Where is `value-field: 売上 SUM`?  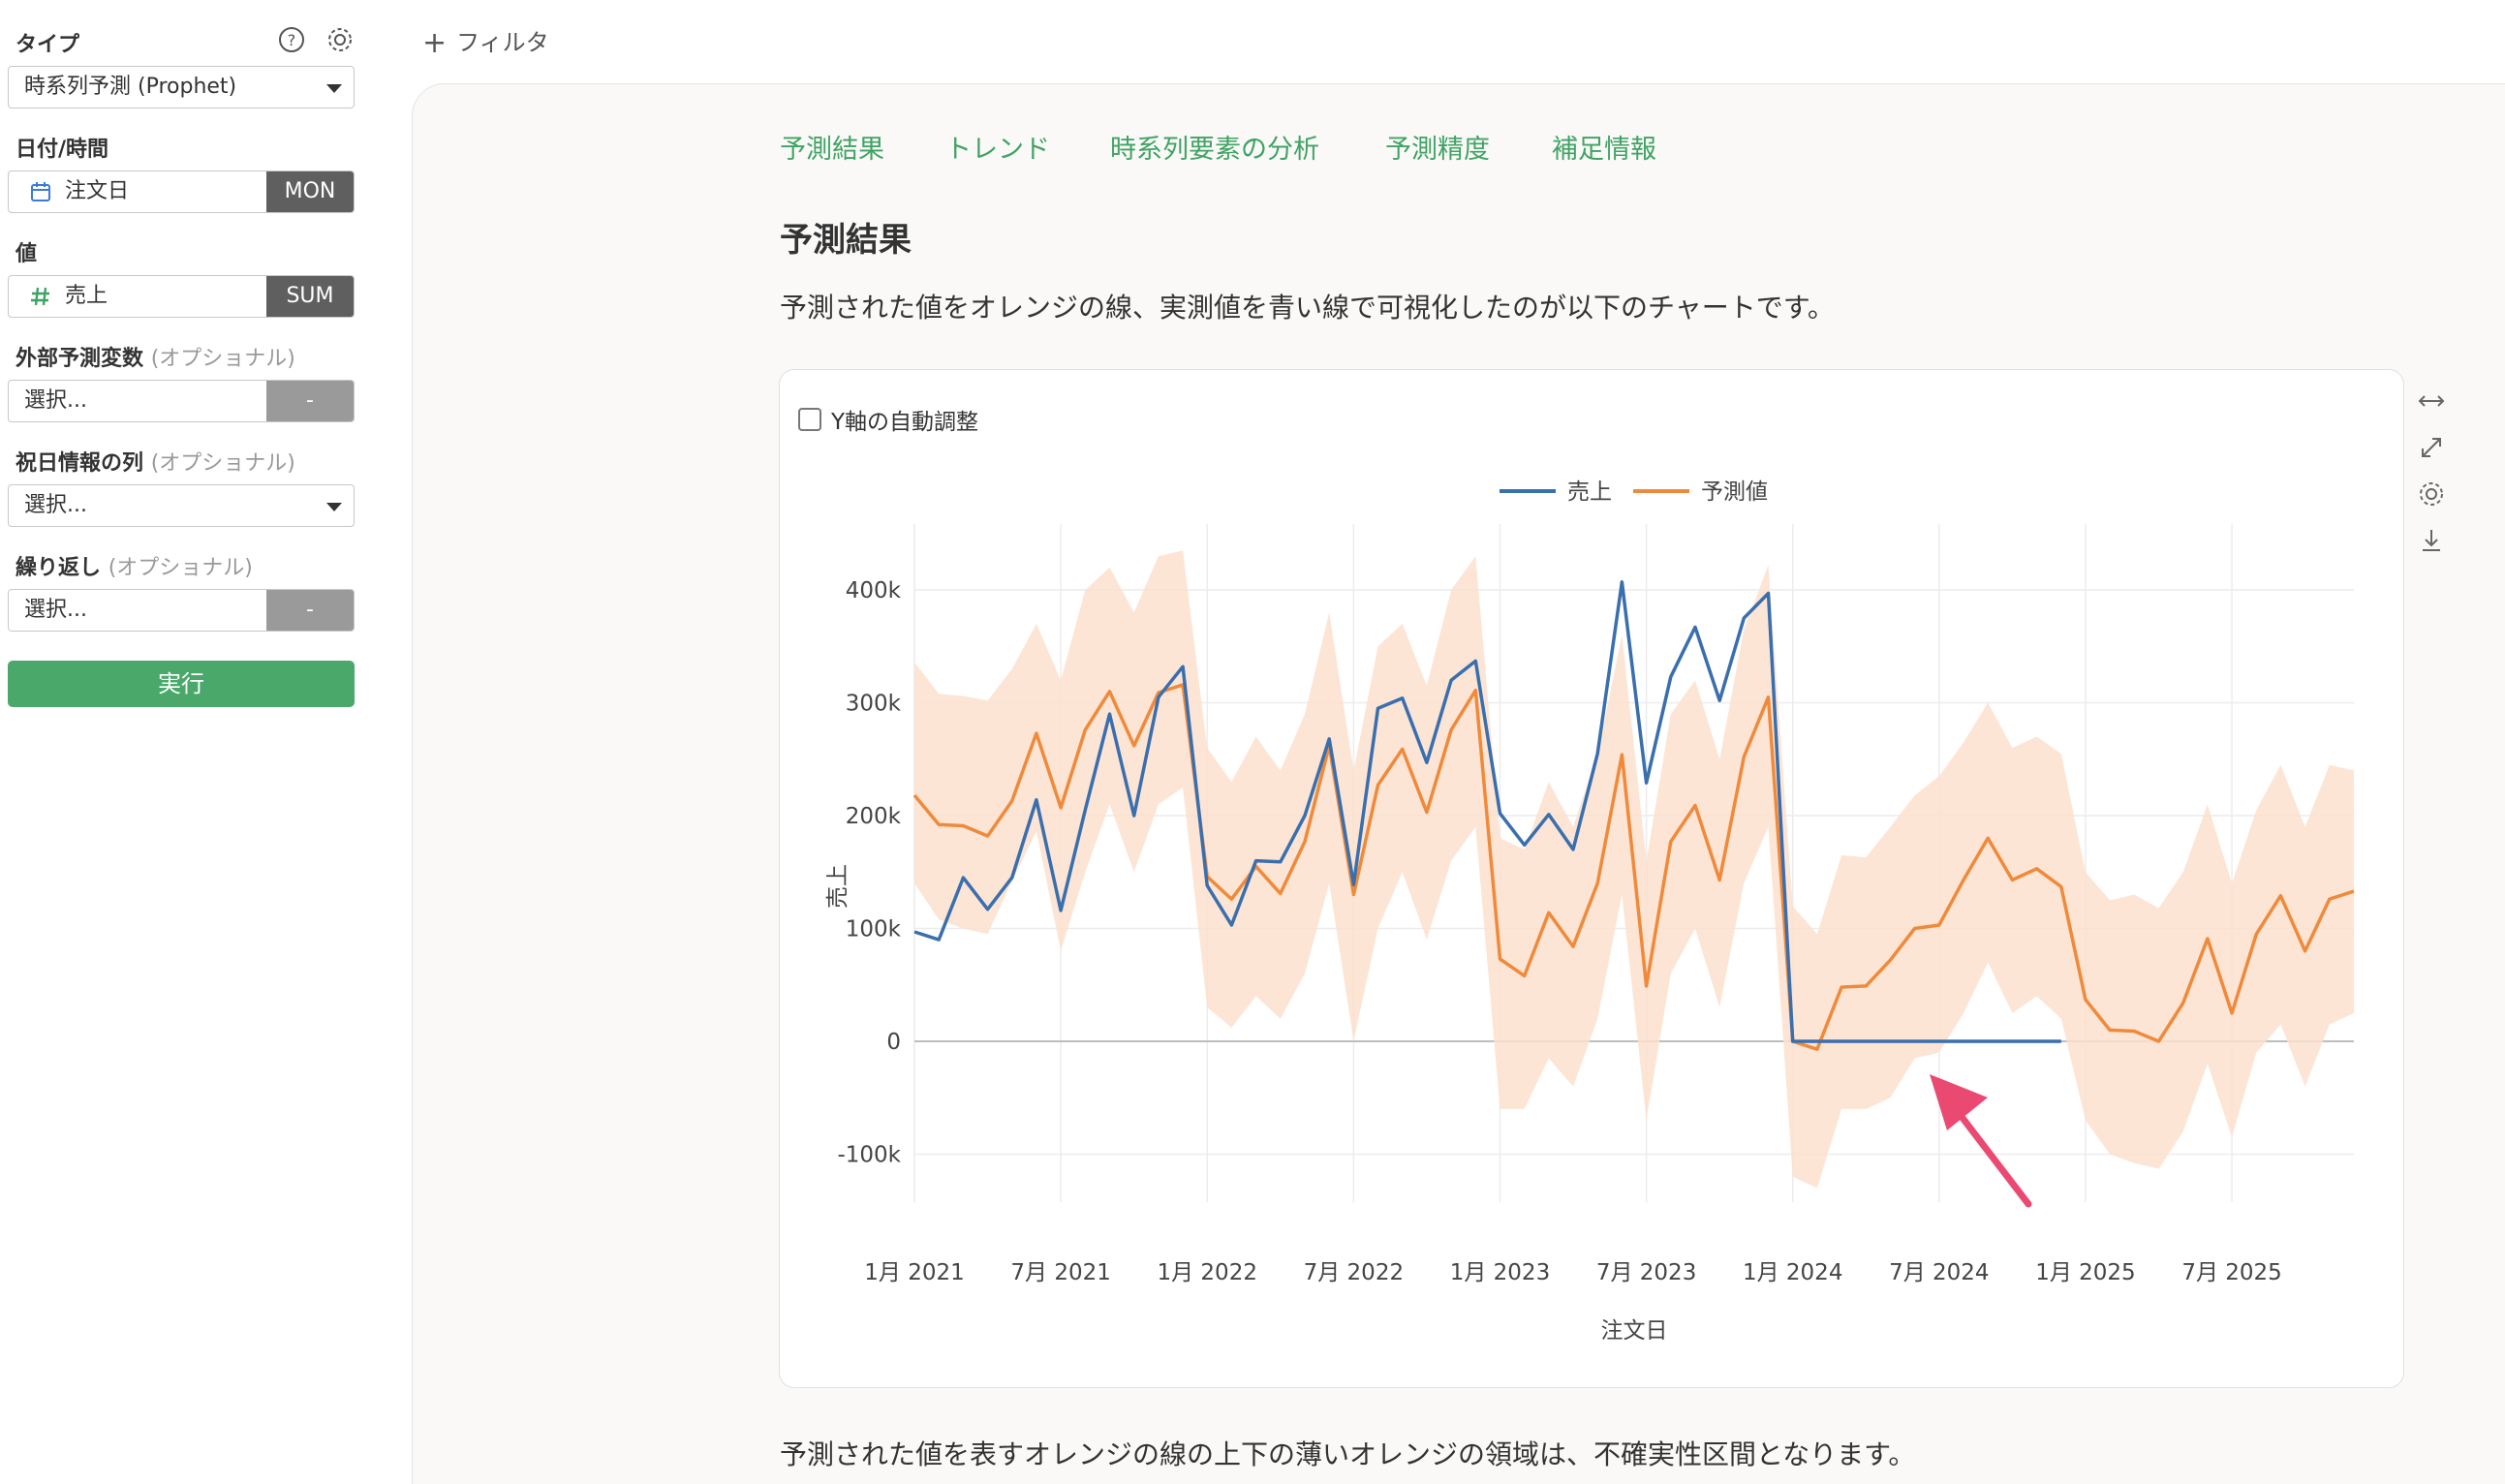 value-field: 売上 SUM is located at coordinates (181, 296).